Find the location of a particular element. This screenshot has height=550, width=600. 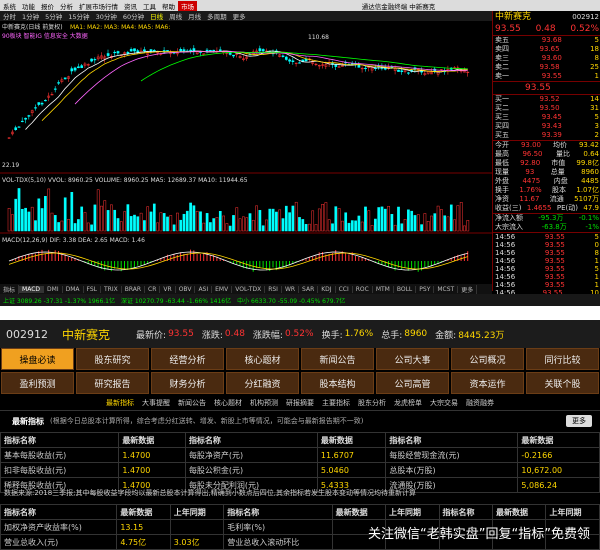

period-tab: 月线 is located at coordinates (194, 16).